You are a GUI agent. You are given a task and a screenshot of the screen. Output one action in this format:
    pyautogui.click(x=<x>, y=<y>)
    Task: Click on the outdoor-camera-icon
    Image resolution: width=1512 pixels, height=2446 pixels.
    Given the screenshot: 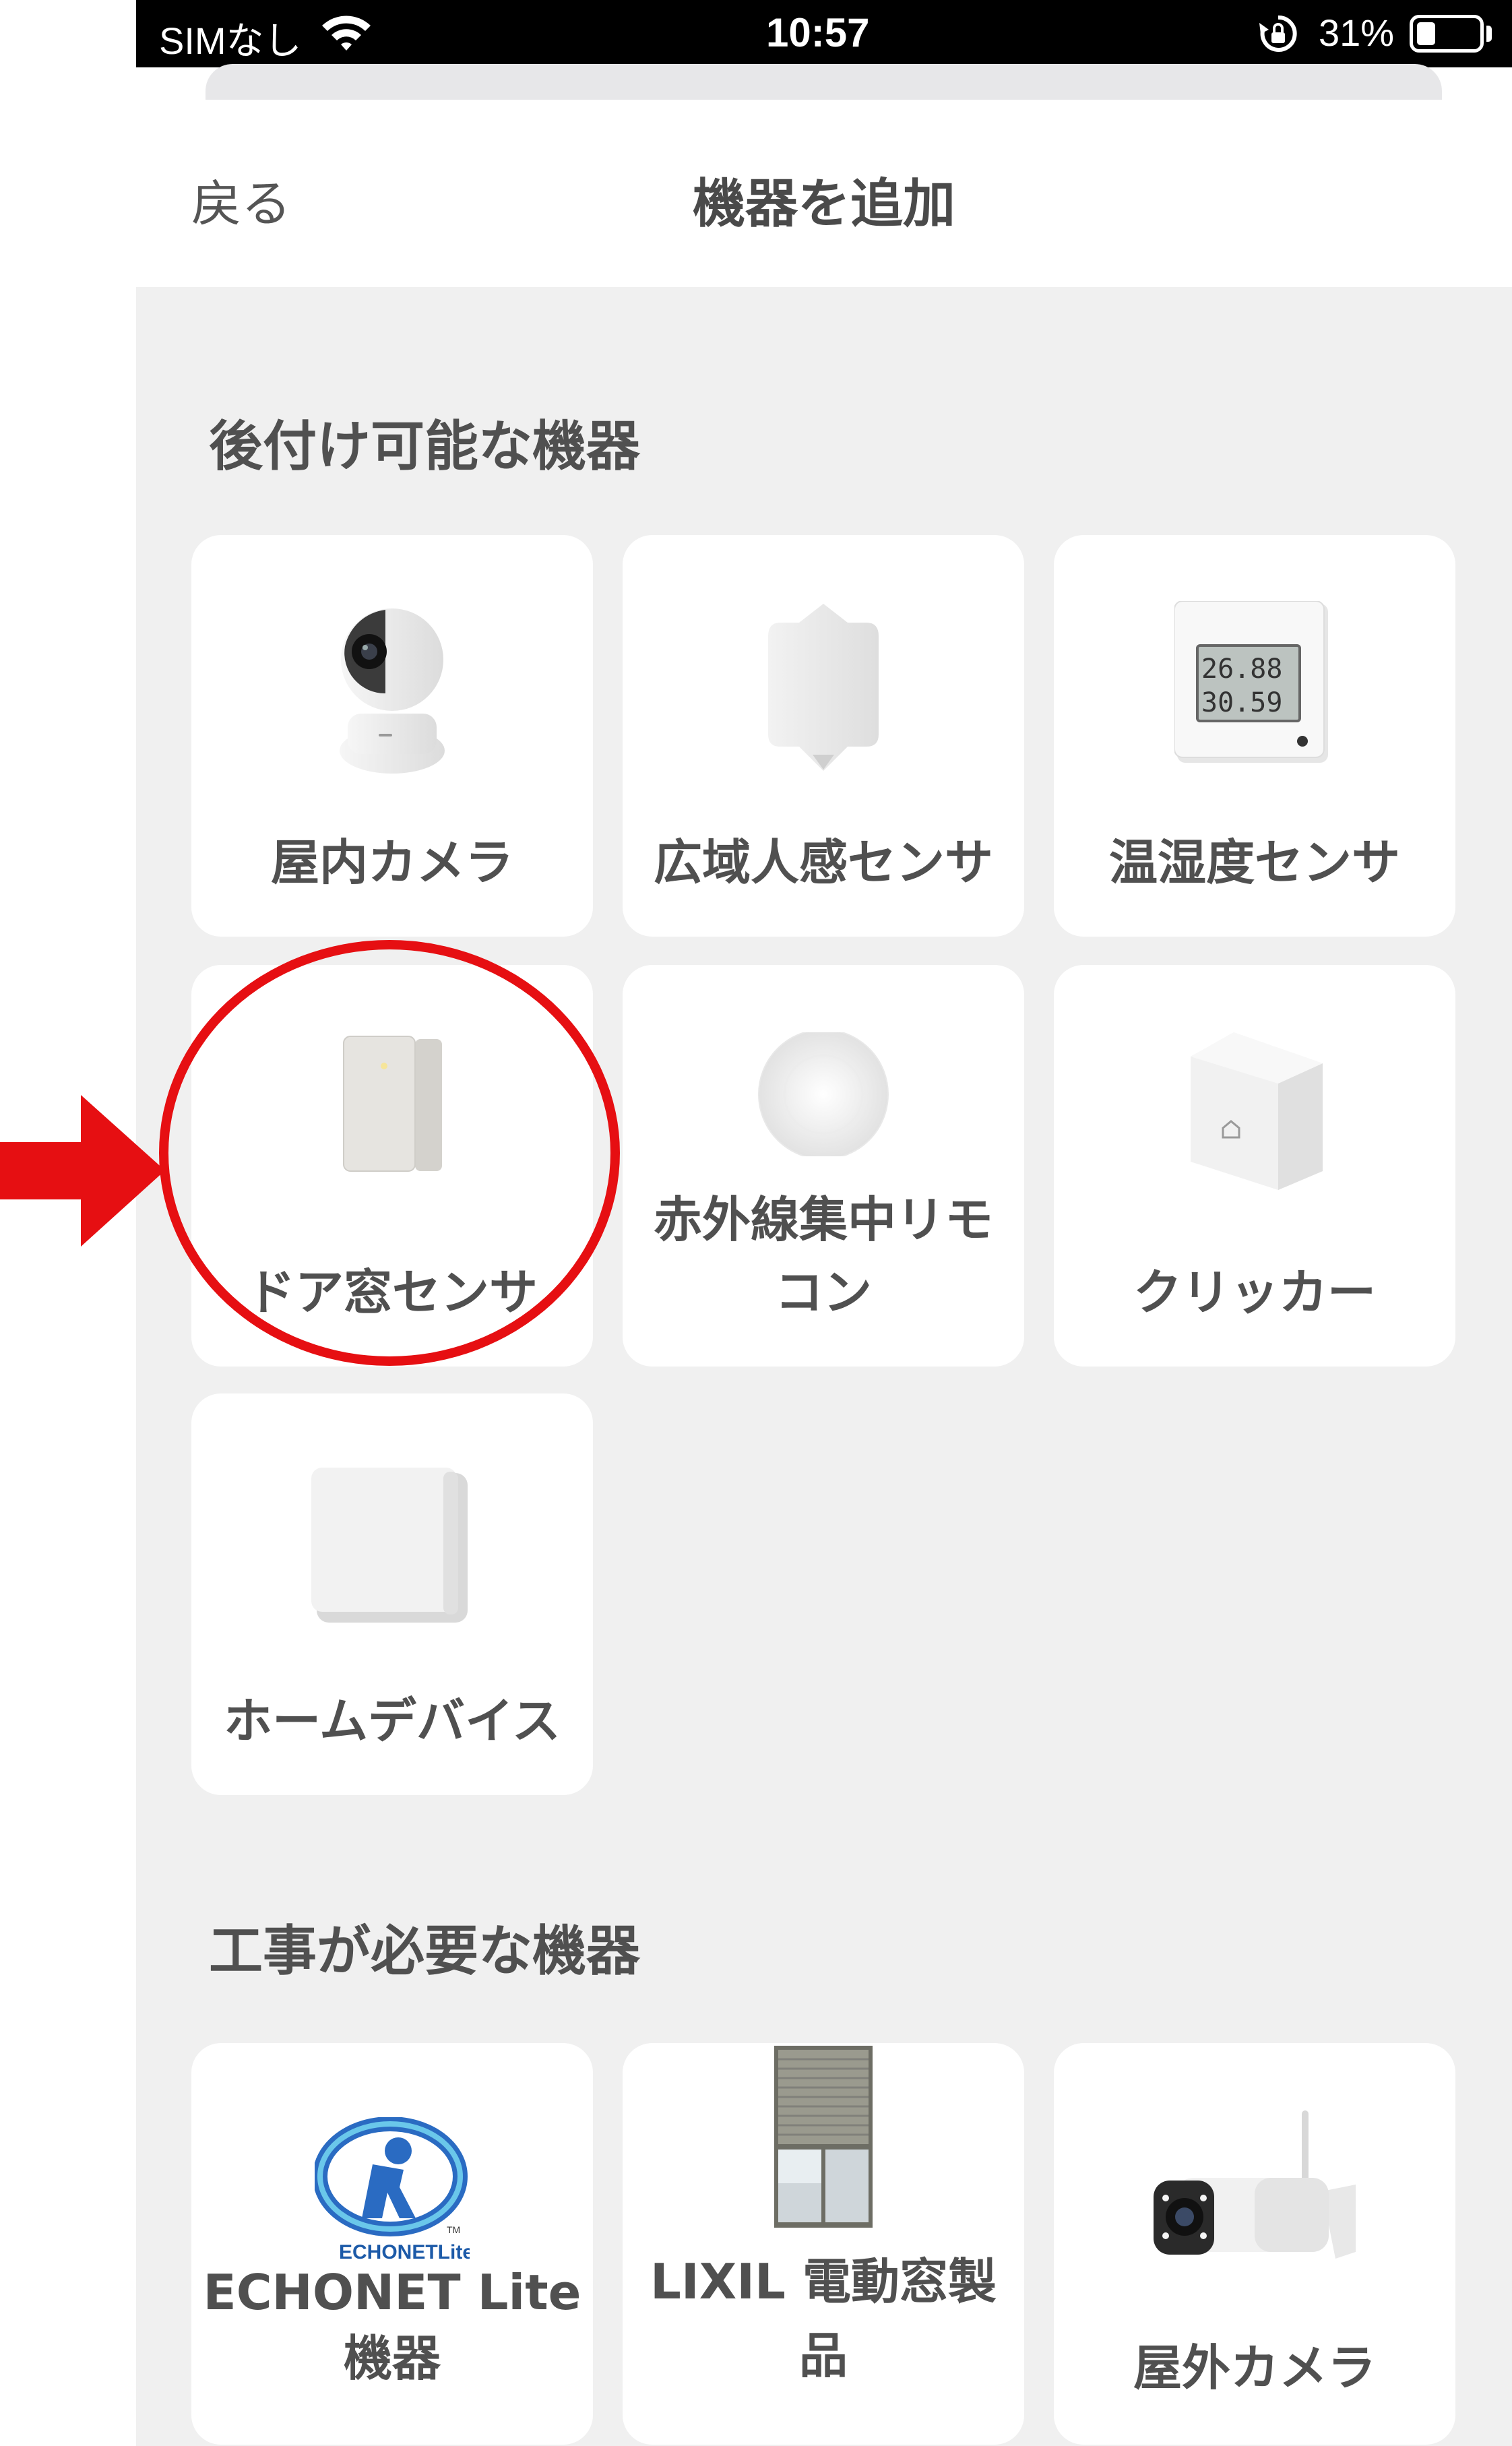 What is the action you would take?
    pyautogui.click(x=1255, y=2184)
    